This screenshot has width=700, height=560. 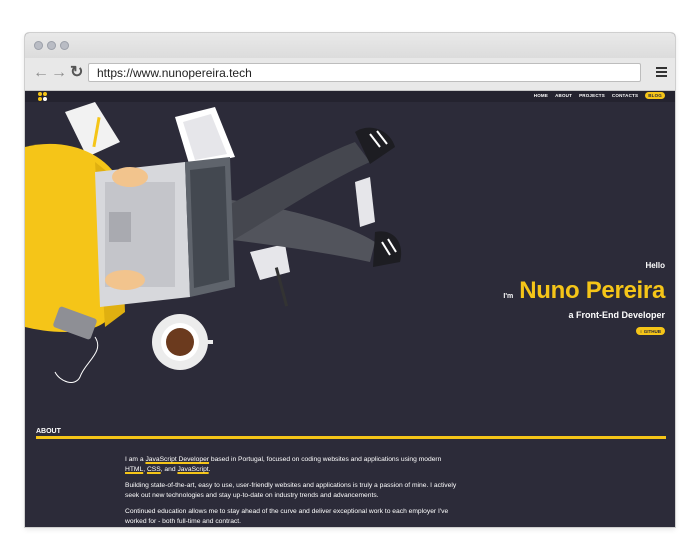 I want to click on hamburger-menu-icon, so click(x=661, y=73).